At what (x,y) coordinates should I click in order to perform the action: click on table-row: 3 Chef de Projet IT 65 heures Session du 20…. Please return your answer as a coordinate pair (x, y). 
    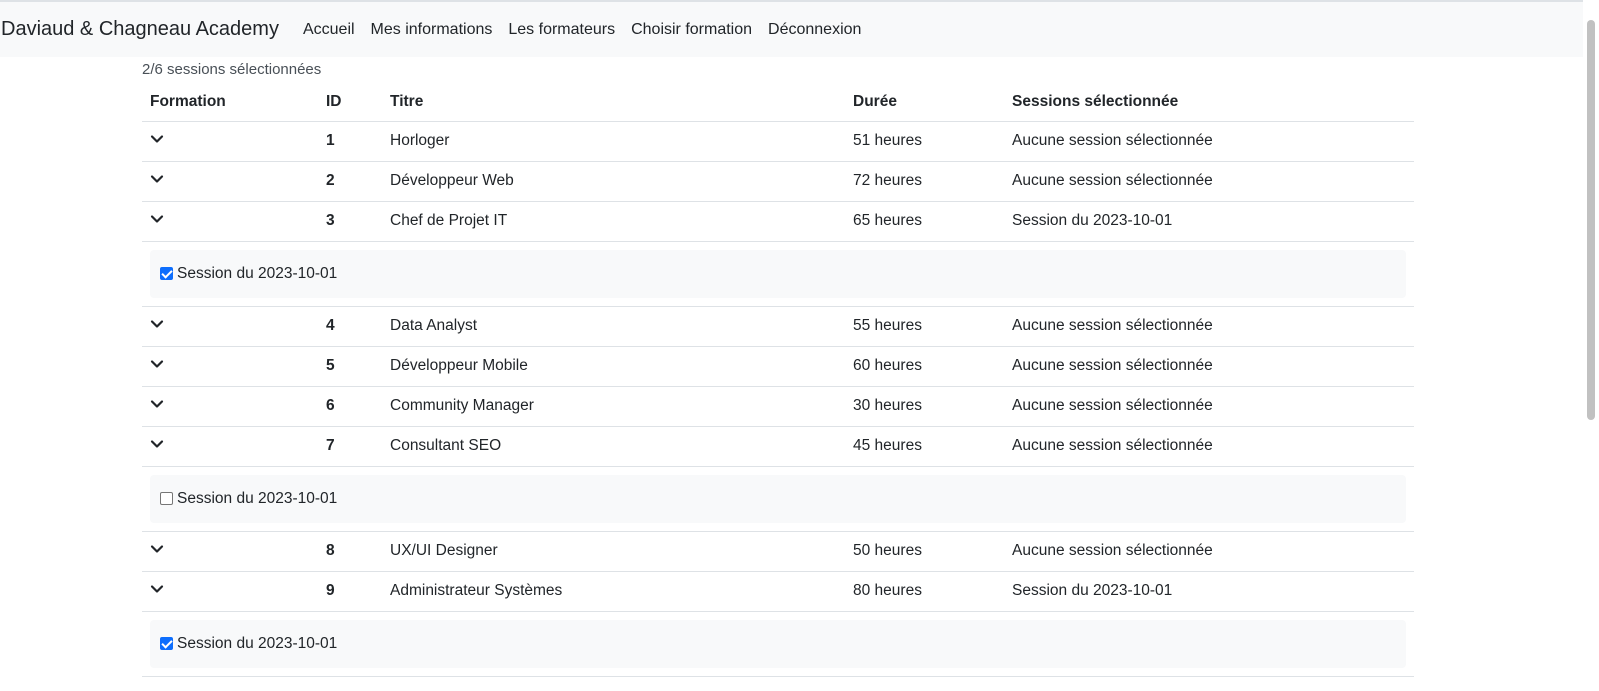
    Looking at the image, I should click on (778, 221).